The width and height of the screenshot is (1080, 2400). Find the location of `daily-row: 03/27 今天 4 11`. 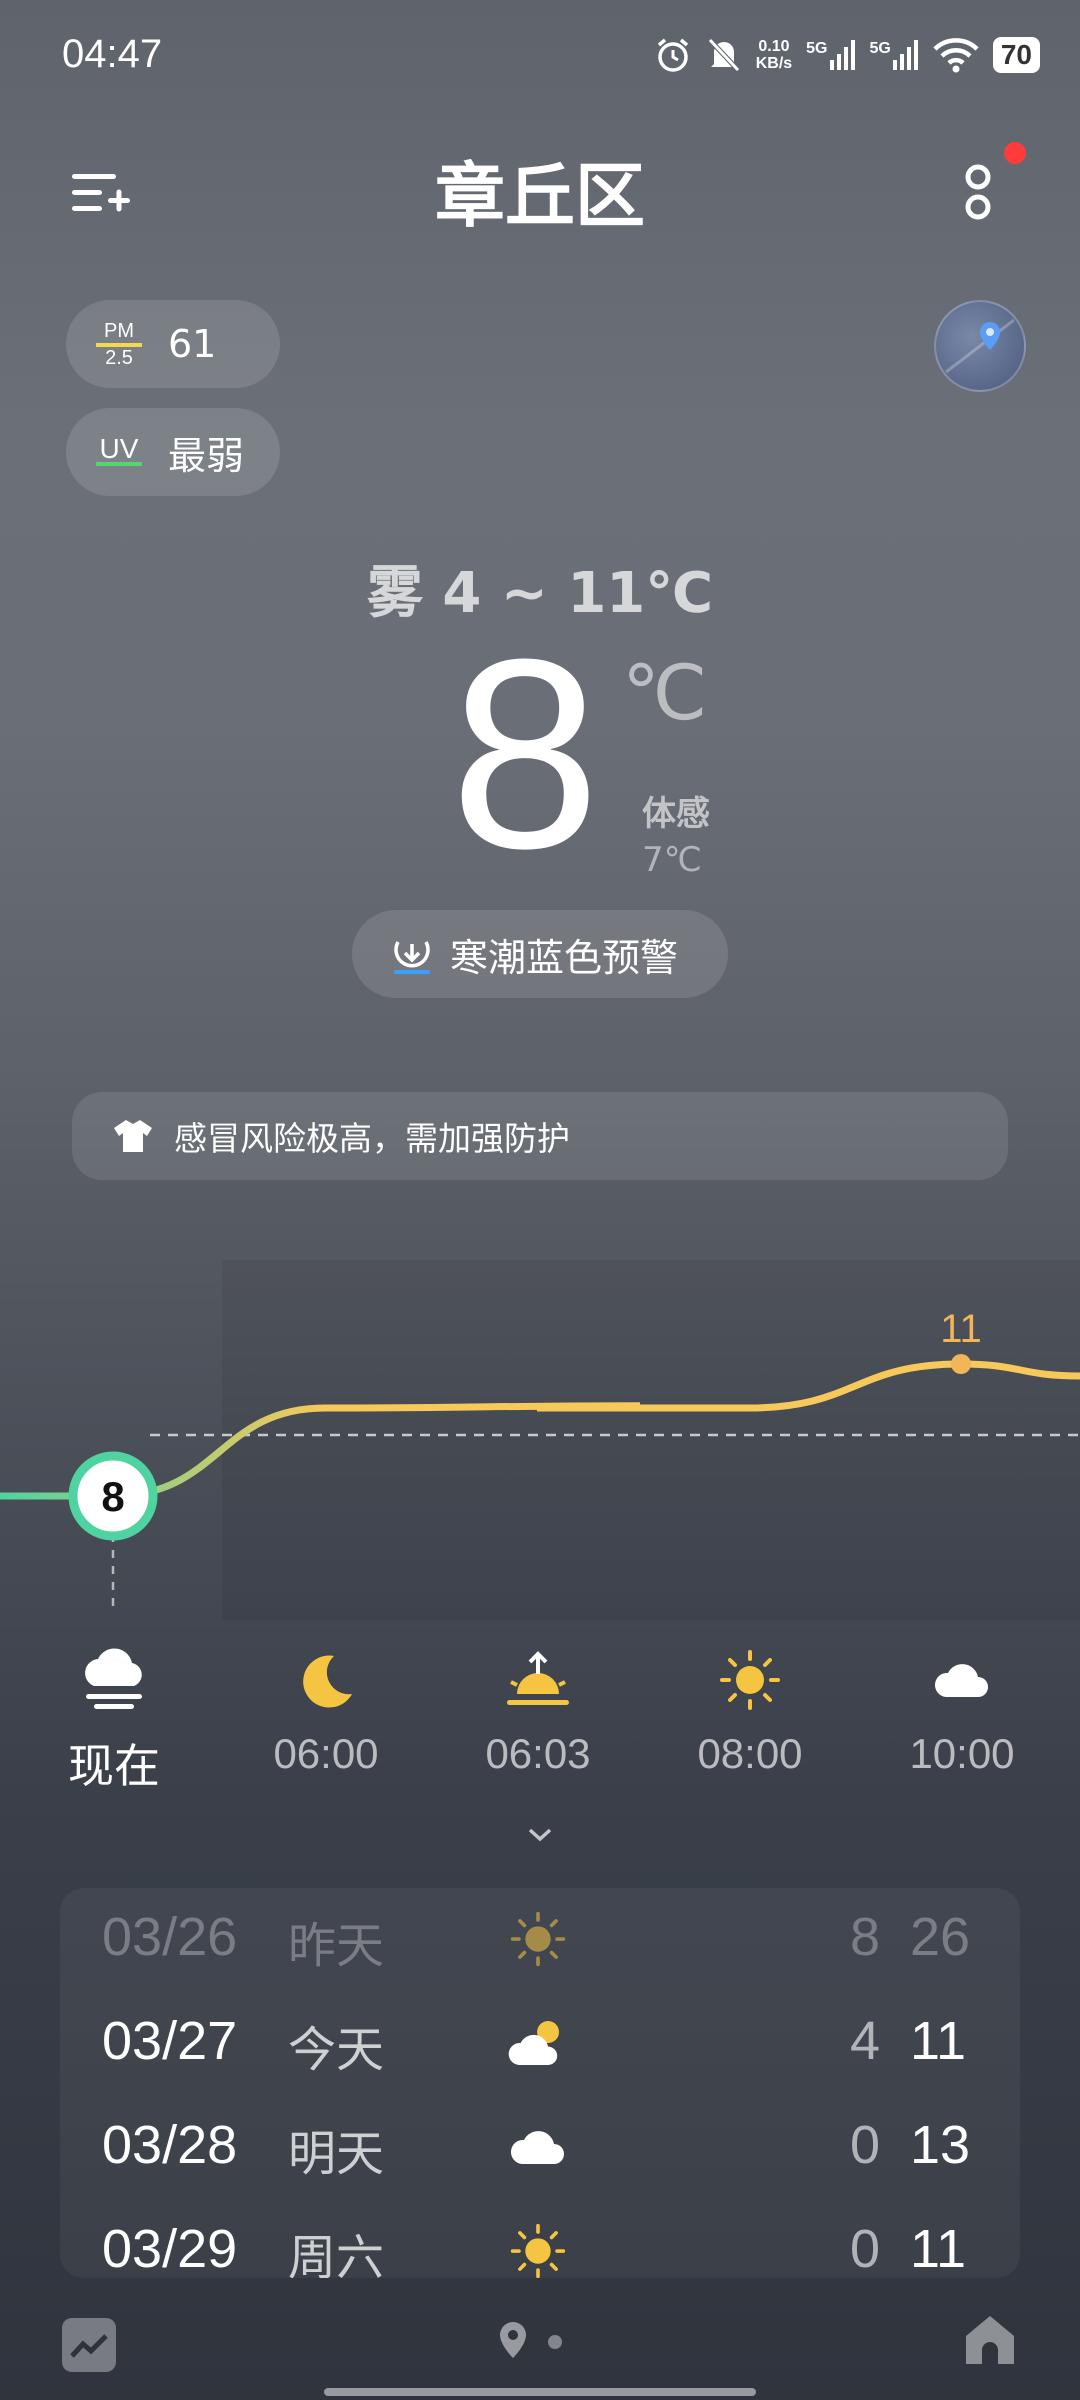

daily-row: 03/27 今天 4 11 is located at coordinates (540, 2042).